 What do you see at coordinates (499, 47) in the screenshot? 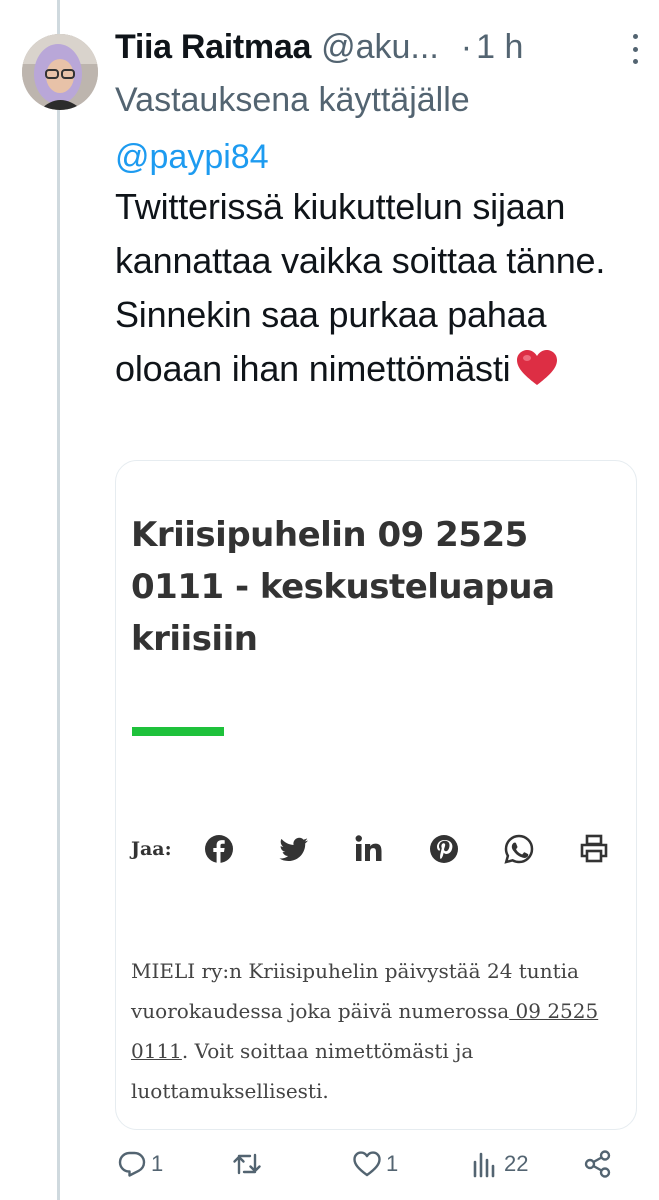
I see `timestamp: 1 h` at bounding box center [499, 47].